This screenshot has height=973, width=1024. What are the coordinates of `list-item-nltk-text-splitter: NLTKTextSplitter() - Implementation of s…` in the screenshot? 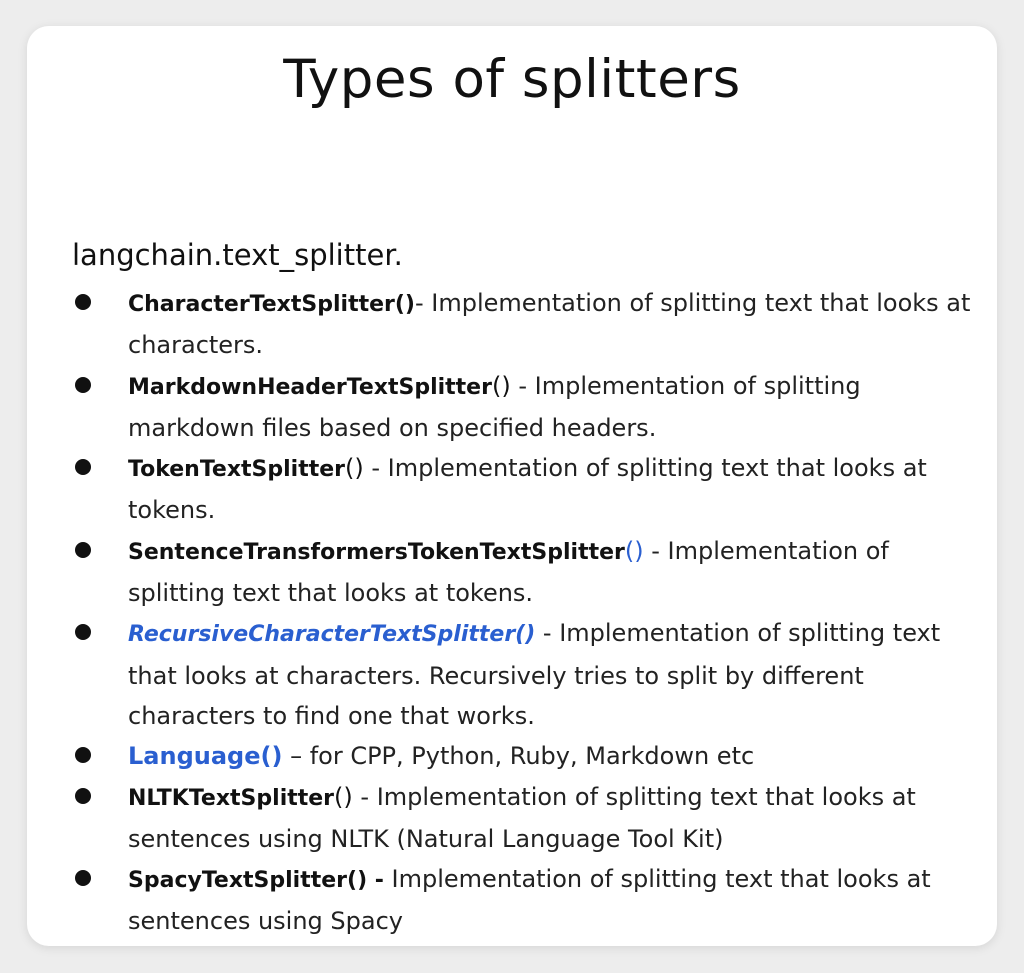 It's located at (512, 818).